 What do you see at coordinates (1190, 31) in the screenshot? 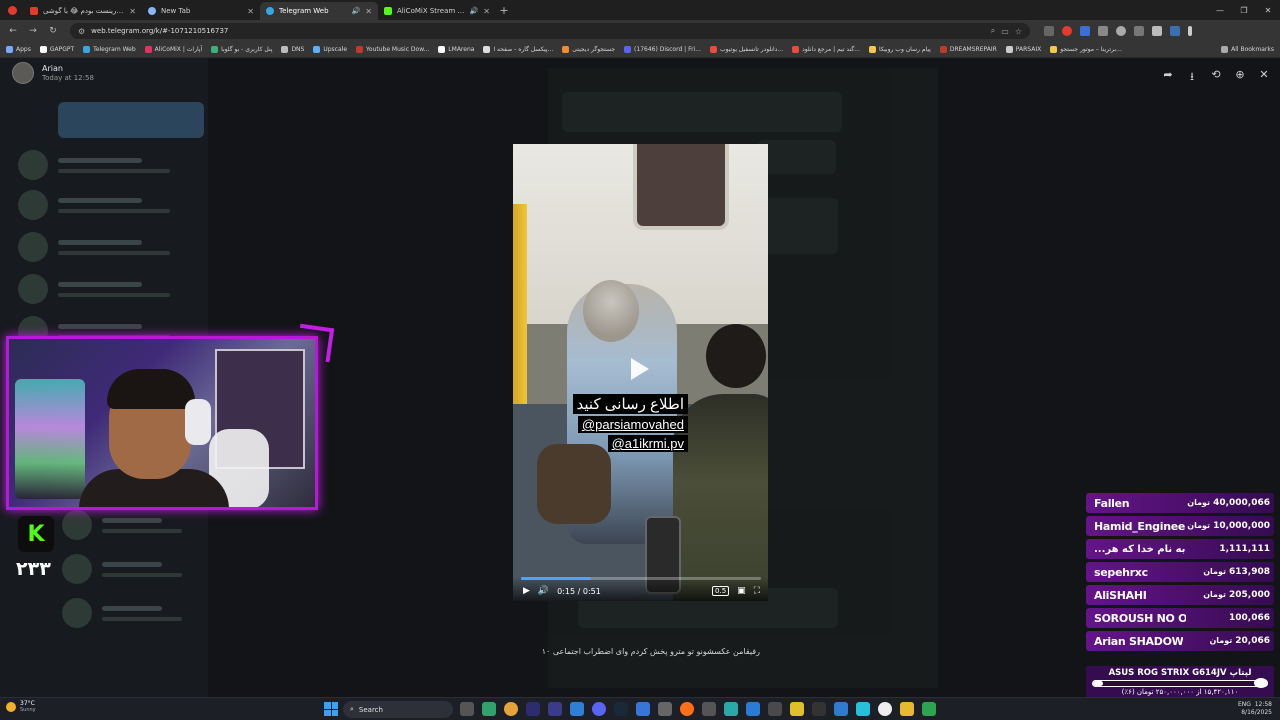
I see `menu-dots-icon` at bounding box center [1190, 31].